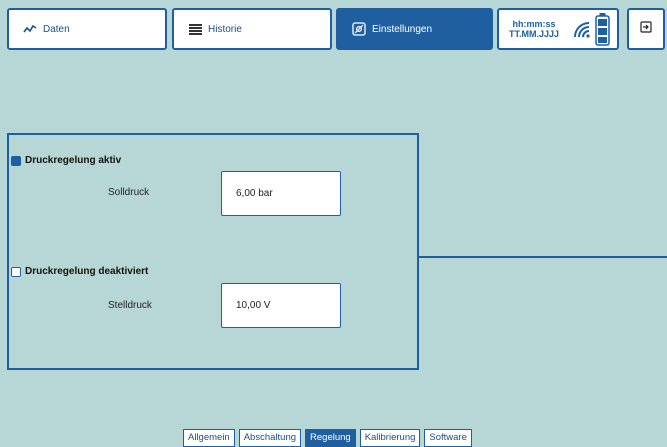  What do you see at coordinates (448, 438) in the screenshot?
I see `subtab-software: Software` at bounding box center [448, 438].